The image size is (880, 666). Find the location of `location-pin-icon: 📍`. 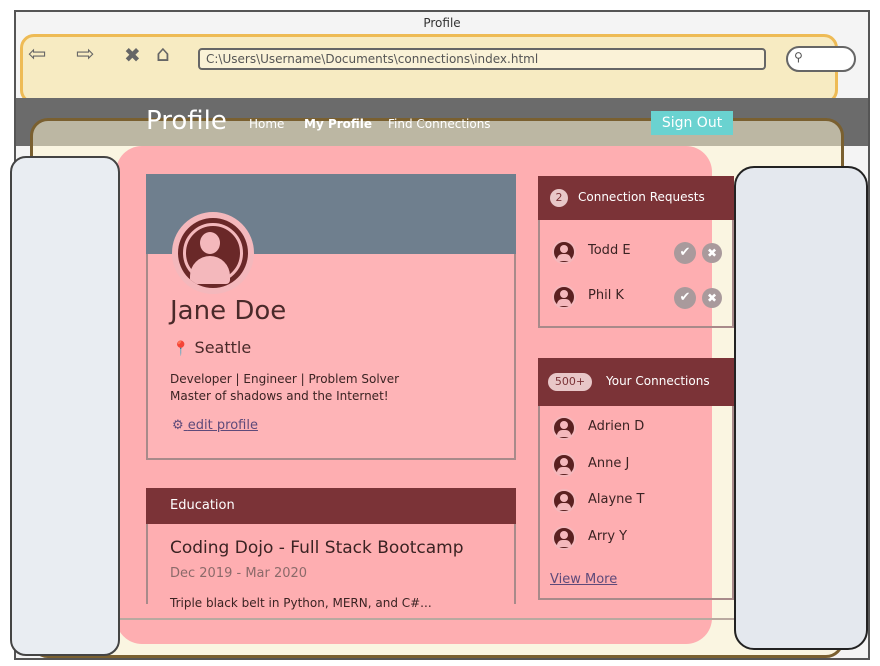

location-pin-icon: 📍 is located at coordinates (181, 349).